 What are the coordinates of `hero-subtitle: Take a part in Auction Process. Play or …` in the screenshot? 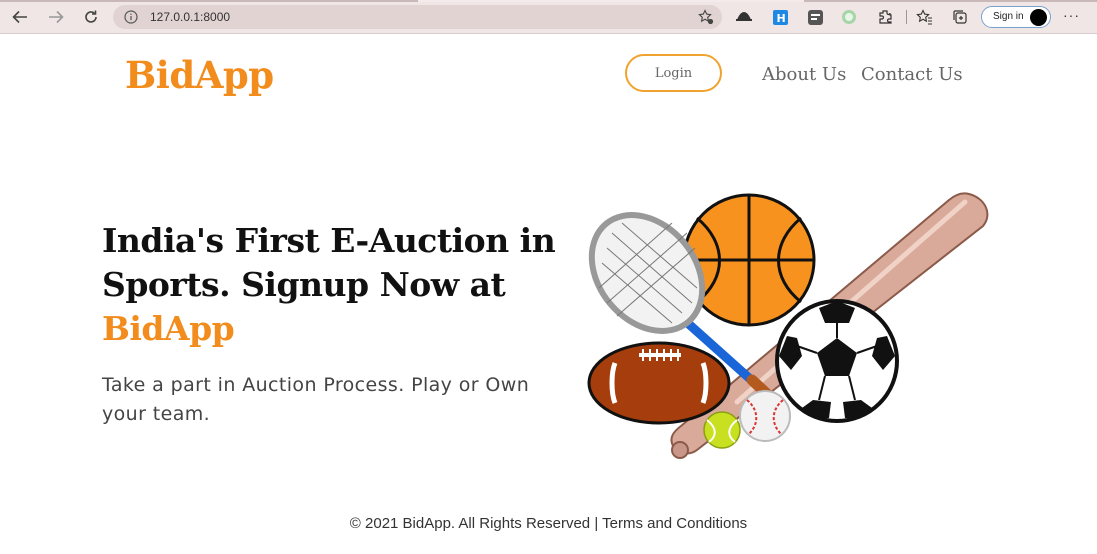 It's located at (316, 399).